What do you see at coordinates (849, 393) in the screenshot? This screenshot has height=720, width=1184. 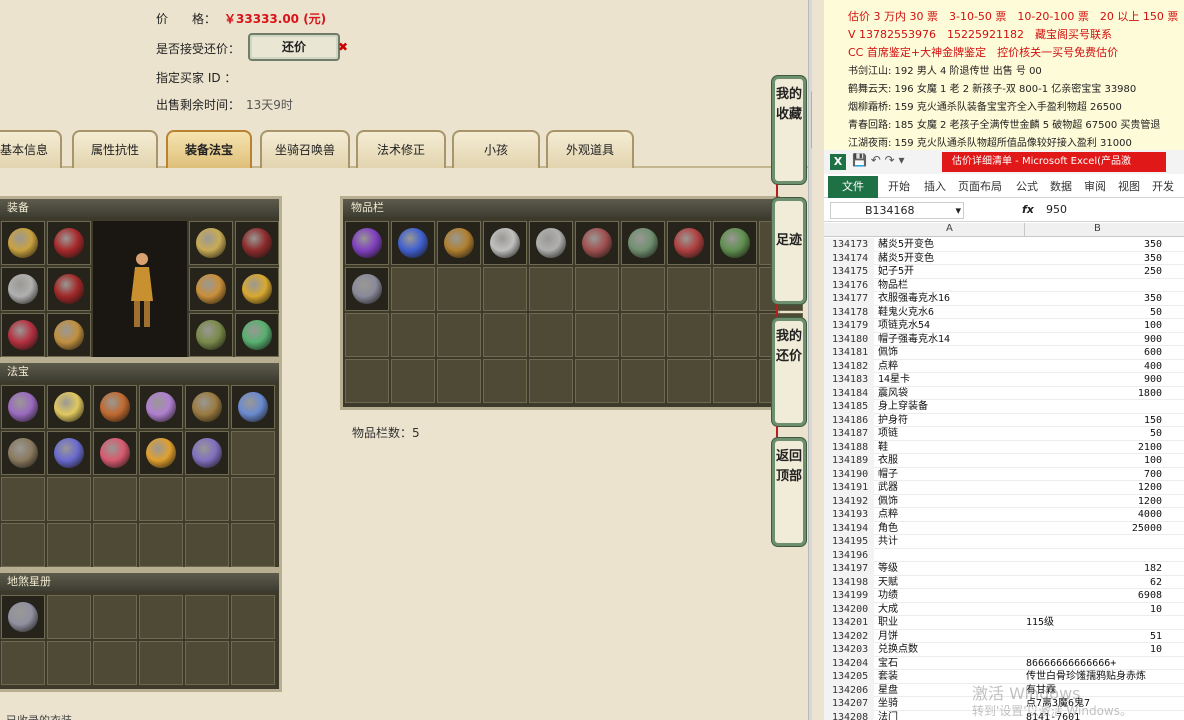 I see `row-number: 134184` at bounding box center [849, 393].